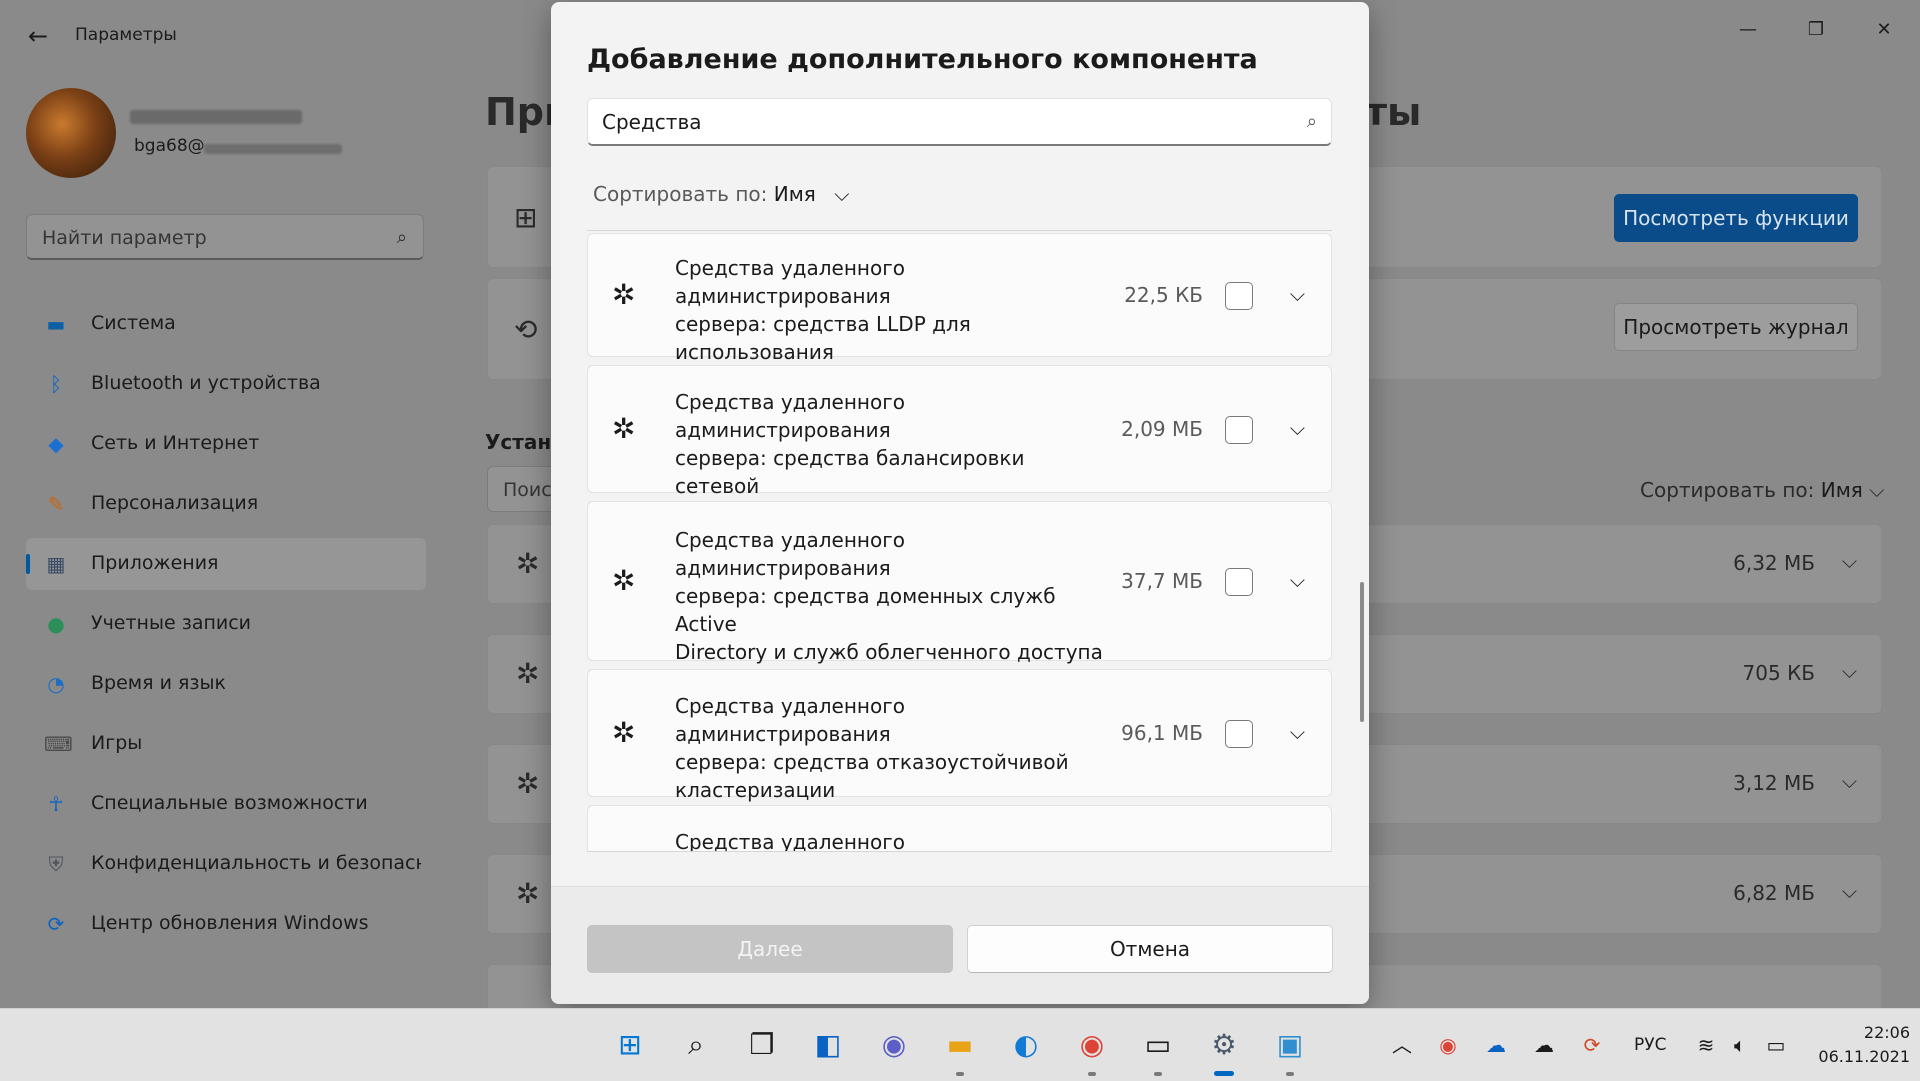 This screenshot has width=1920, height=1081. Describe the element at coordinates (1224, 1045) in the screenshot. I see `settings-icon: ⚙` at that location.